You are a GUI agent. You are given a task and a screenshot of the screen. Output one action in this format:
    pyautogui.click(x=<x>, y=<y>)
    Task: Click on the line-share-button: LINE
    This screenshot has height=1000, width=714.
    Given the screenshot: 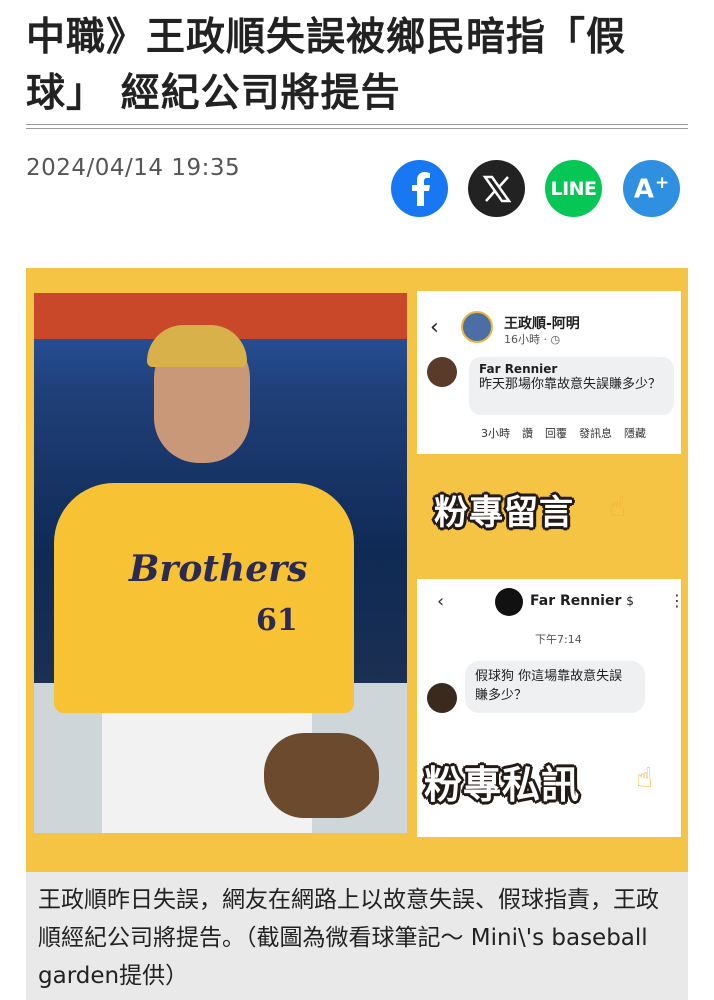 What is the action you would take?
    pyautogui.click(x=573, y=188)
    